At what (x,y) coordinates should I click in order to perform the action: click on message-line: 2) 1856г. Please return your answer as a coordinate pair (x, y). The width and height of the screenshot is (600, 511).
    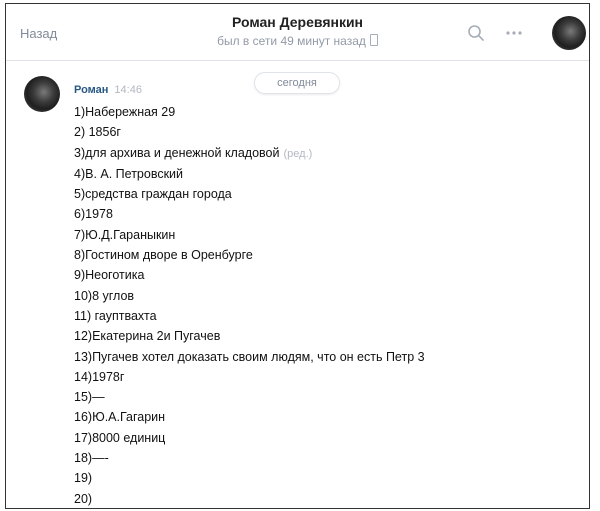
    Looking at the image, I should click on (97, 132).